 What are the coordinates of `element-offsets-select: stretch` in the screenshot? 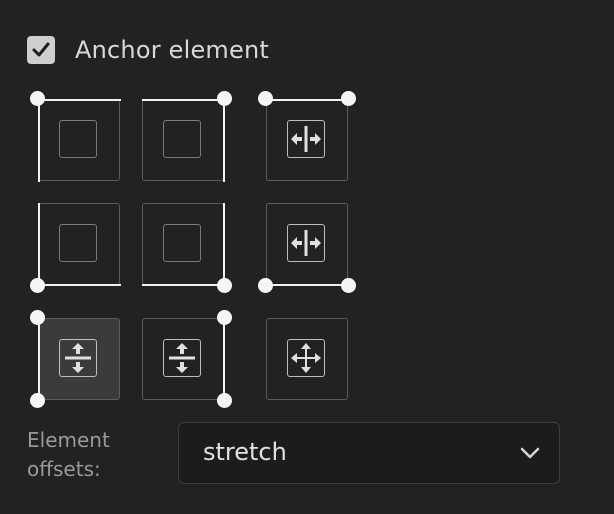 It's located at (369, 453).